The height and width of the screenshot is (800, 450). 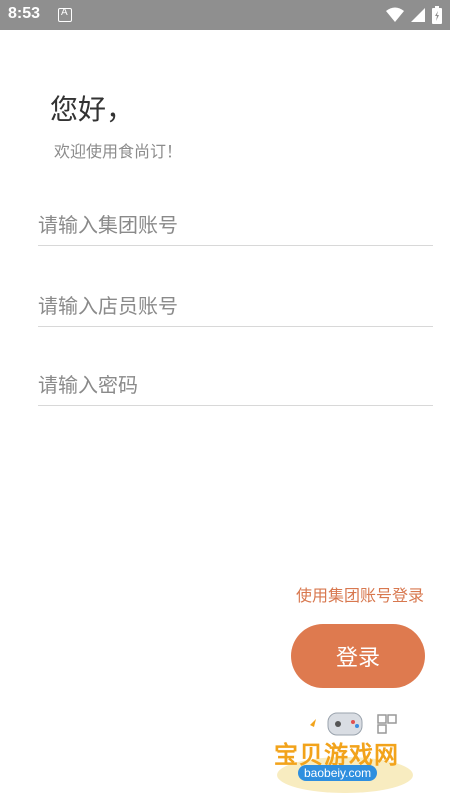 I want to click on a-badge-icon: A, so click(x=65, y=14).